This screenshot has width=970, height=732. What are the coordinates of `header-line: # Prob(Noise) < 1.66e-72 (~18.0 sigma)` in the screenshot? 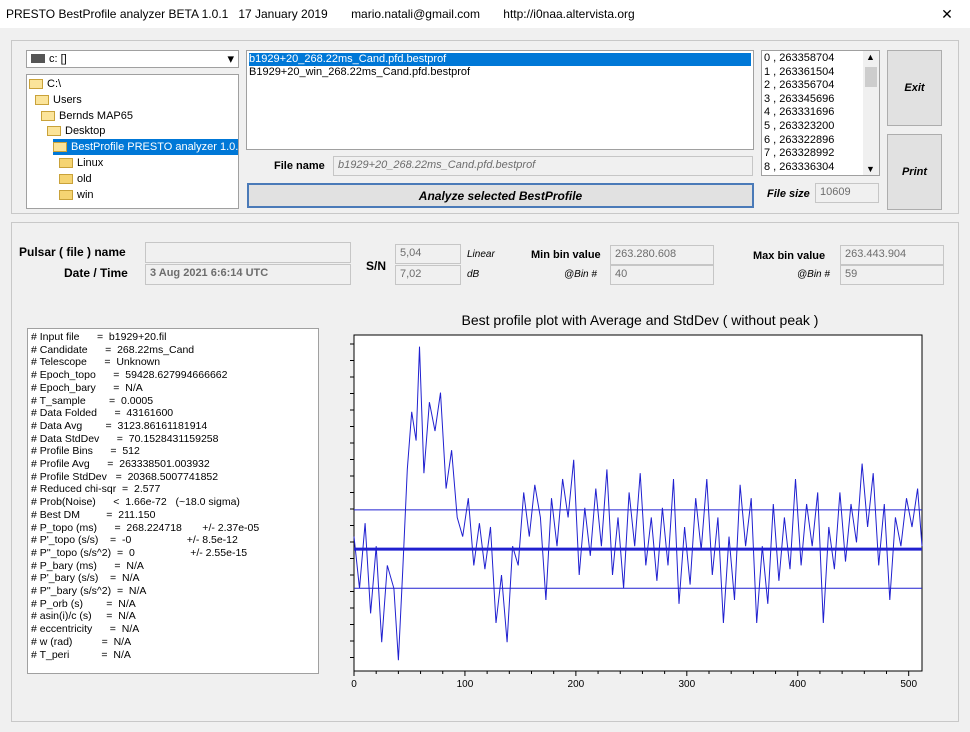 It's located at (135, 502).